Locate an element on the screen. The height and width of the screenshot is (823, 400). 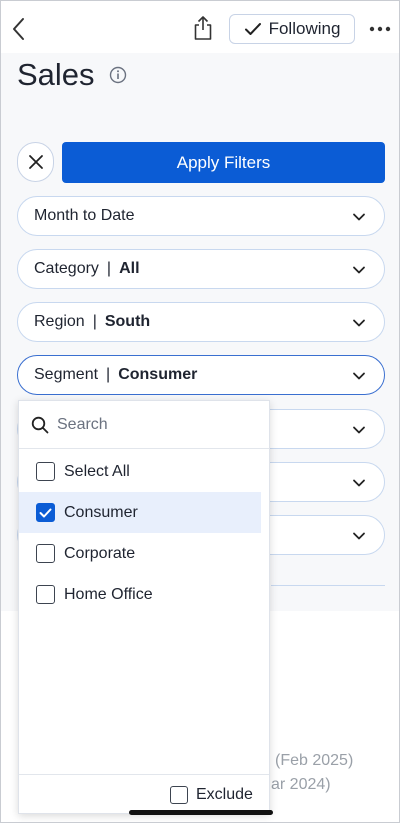
filter-value: All is located at coordinates (129, 268).